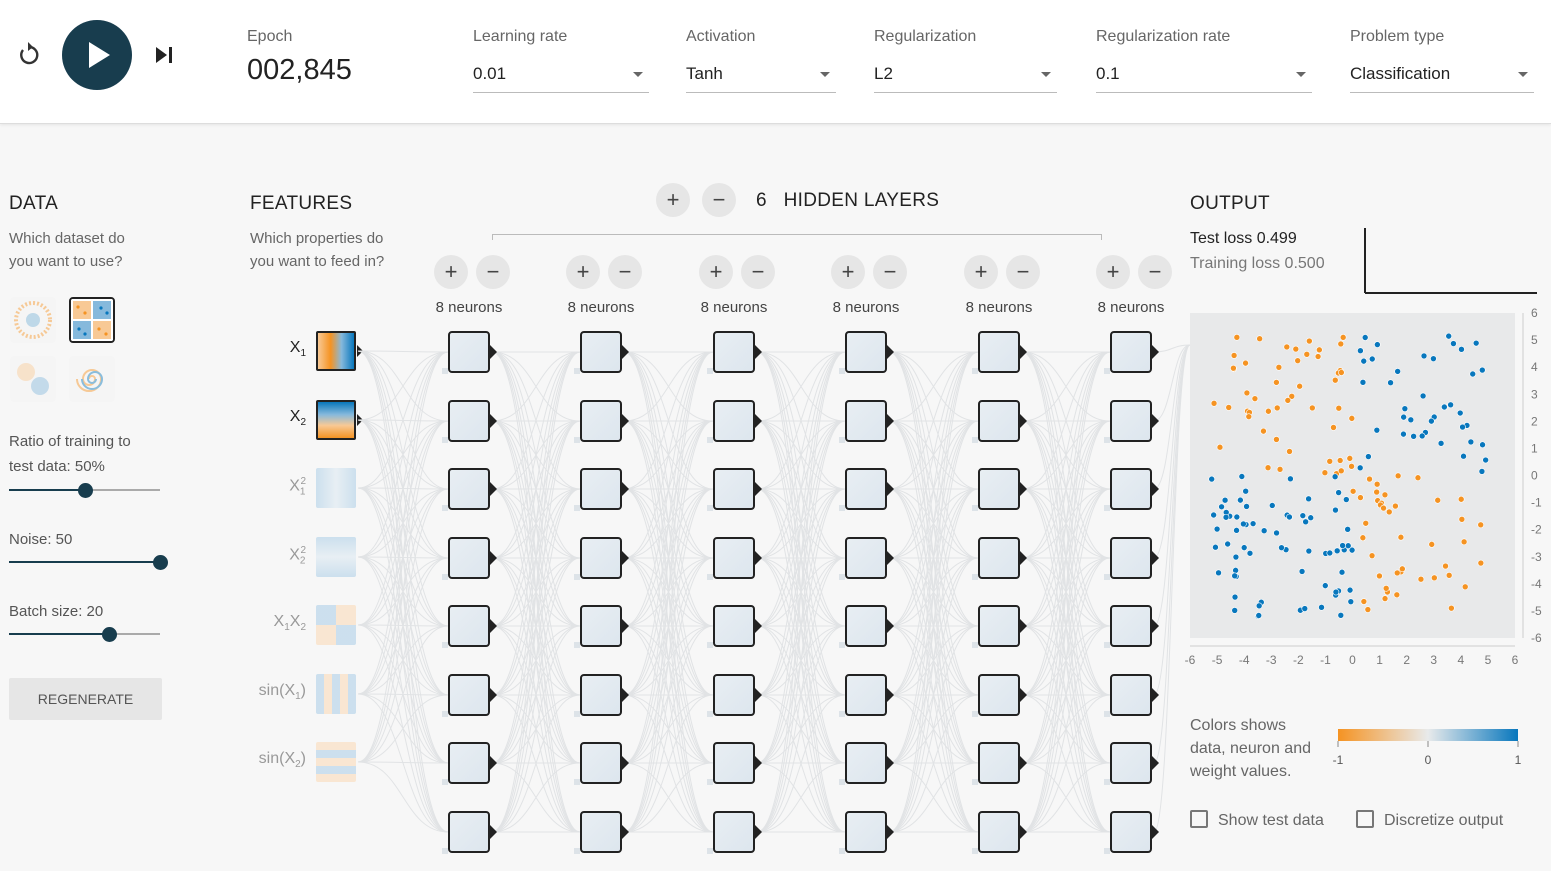  What do you see at coordinates (1536, 584) in the screenshot?
I see `y-tick-label: -4` at bounding box center [1536, 584].